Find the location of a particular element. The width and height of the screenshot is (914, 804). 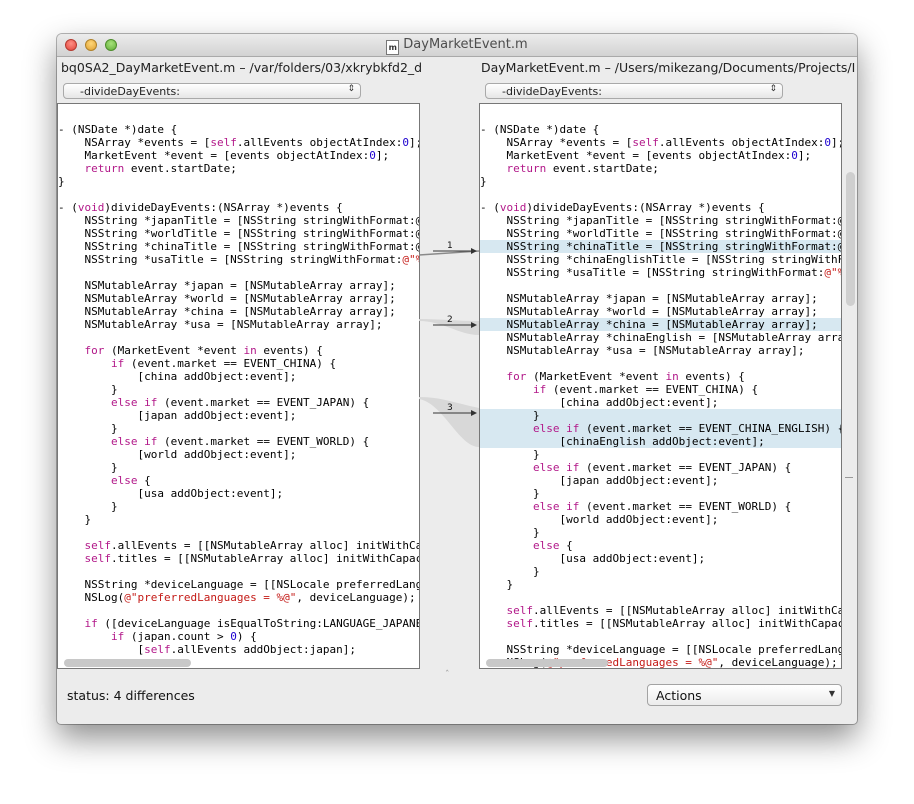

left-horizontal-scrollbar is located at coordinates (127, 663).